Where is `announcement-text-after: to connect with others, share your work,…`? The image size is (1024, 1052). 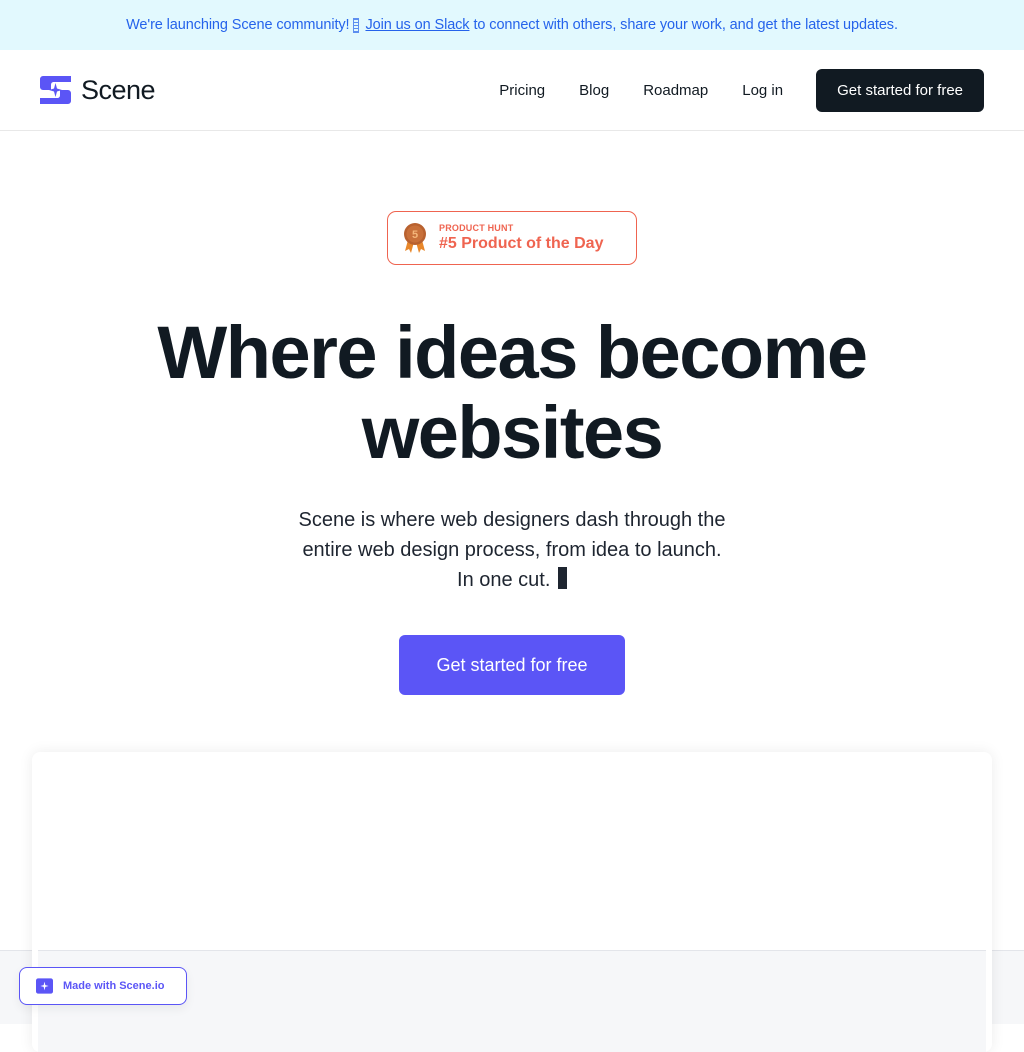 announcement-text-after: to connect with others, share your work,… is located at coordinates (685, 25).